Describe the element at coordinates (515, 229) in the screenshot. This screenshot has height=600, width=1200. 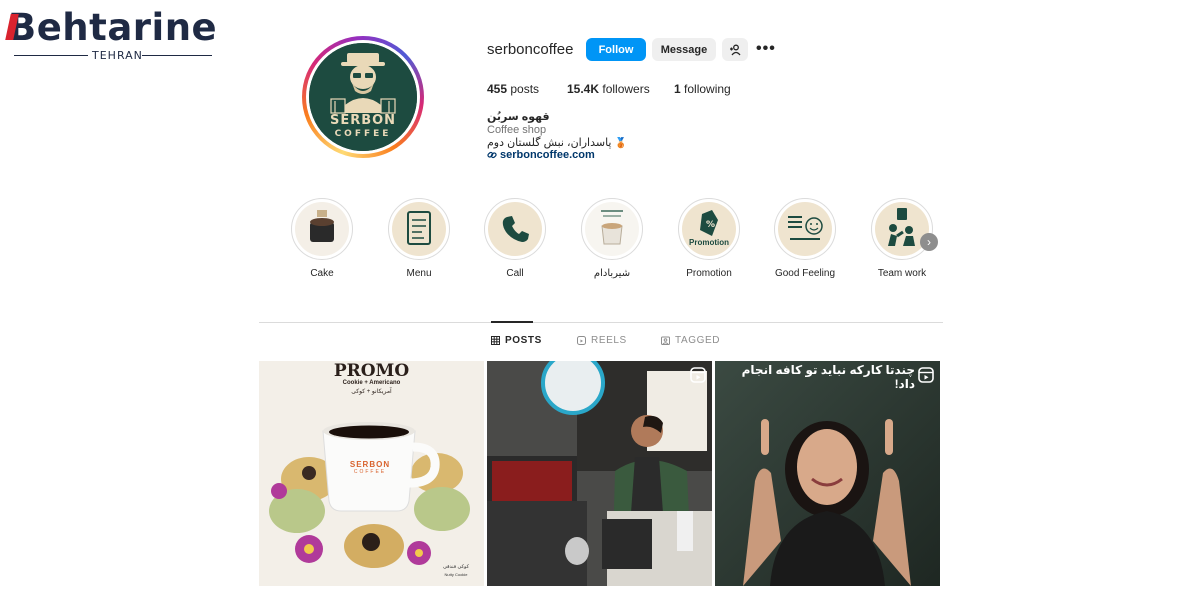
I see `phone-icon` at that location.